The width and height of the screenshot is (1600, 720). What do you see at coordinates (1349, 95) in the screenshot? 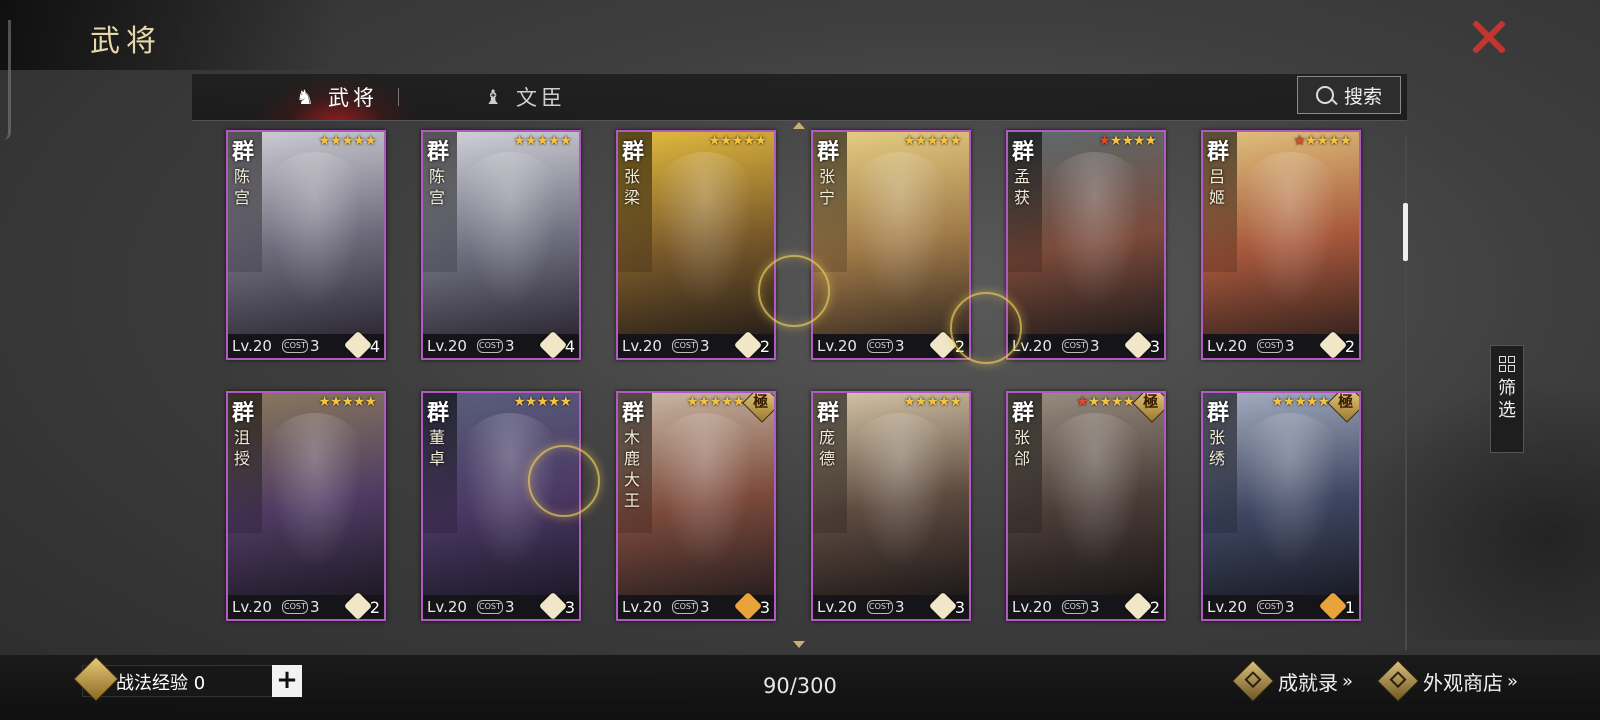
I see `search-button: 搜索` at bounding box center [1349, 95].